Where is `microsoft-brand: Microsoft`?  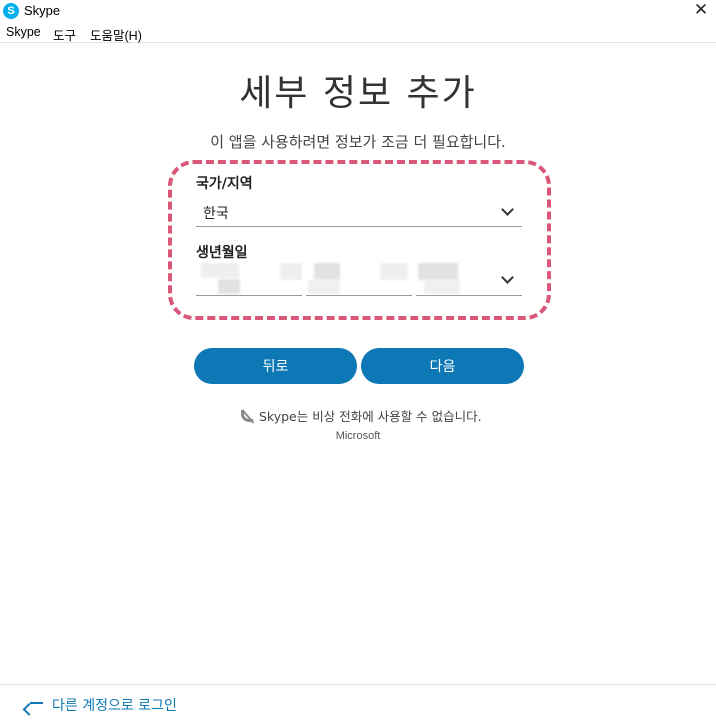 microsoft-brand: Microsoft is located at coordinates (358, 436).